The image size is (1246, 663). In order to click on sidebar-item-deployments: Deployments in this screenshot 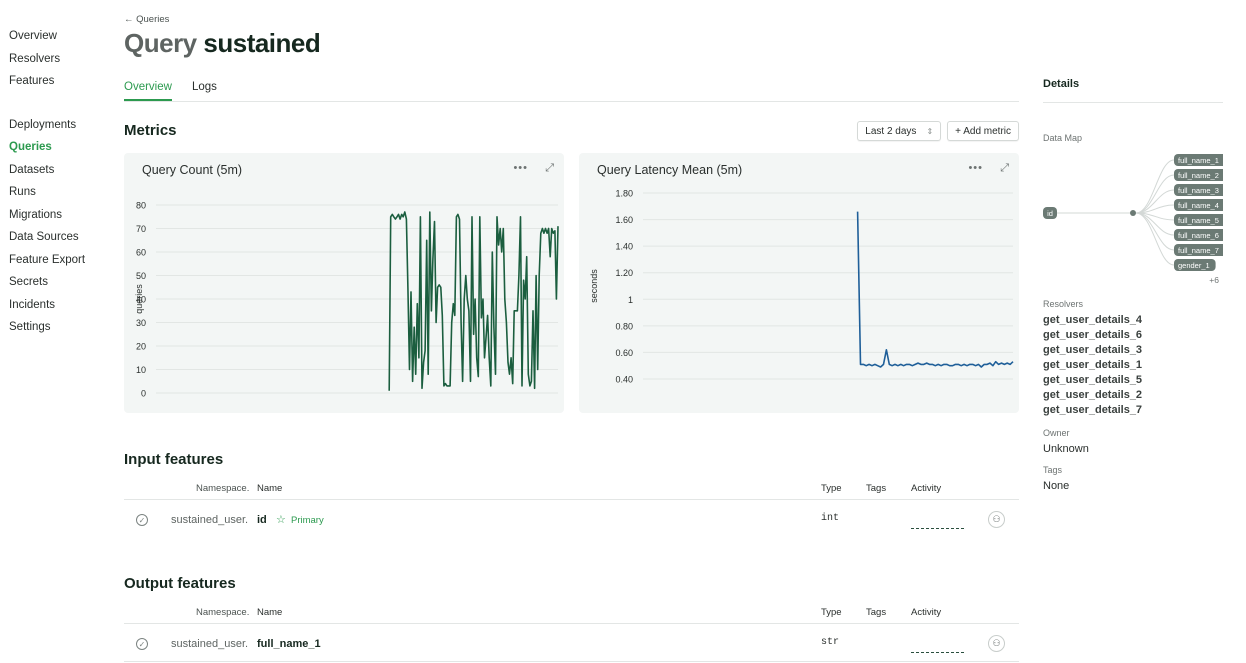, I will do `click(59, 128)`.